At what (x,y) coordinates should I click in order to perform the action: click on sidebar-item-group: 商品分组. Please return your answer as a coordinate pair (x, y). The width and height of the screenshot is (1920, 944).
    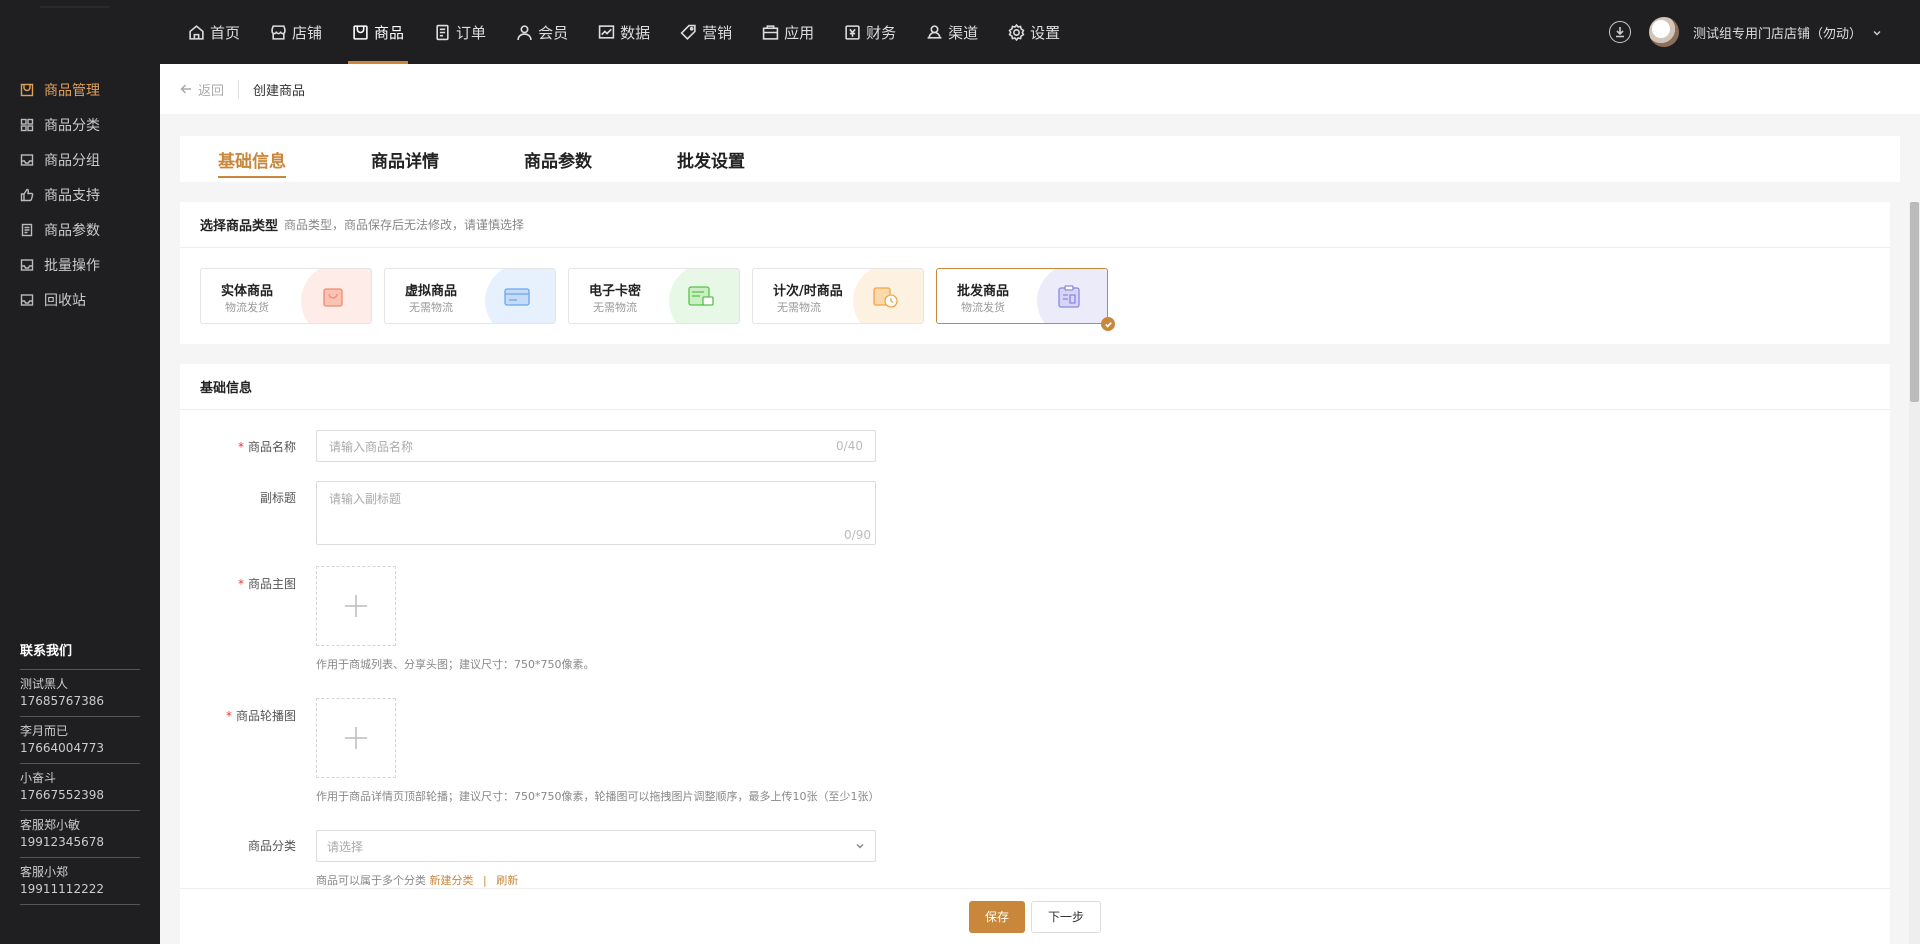
    Looking at the image, I should click on (80, 159).